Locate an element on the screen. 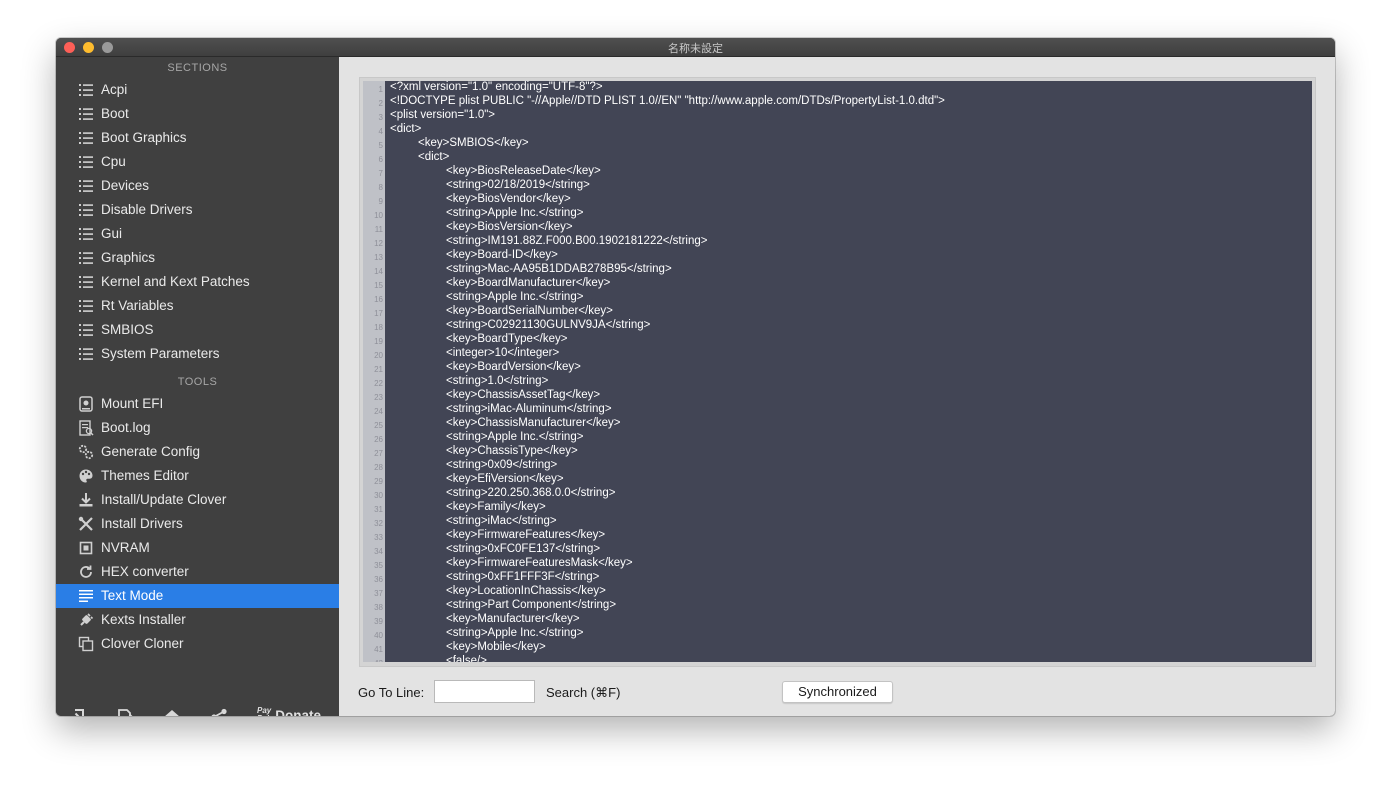  sidebar-item-hex-converter: HEX converter is located at coordinates (197, 572).